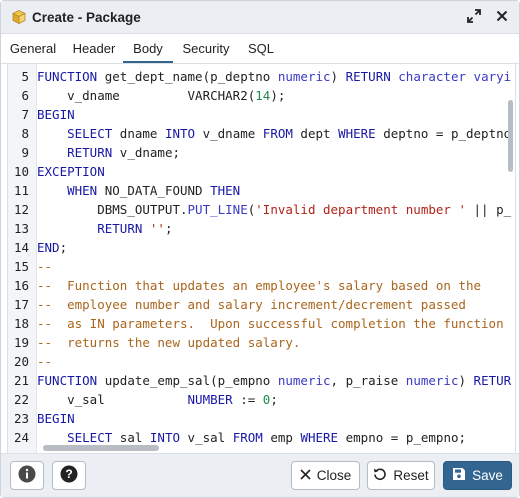 The image size is (520, 498). What do you see at coordinates (154, 190) in the screenshot?
I see `code-token: NO_DATA_FOUND` at bounding box center [154, 190].